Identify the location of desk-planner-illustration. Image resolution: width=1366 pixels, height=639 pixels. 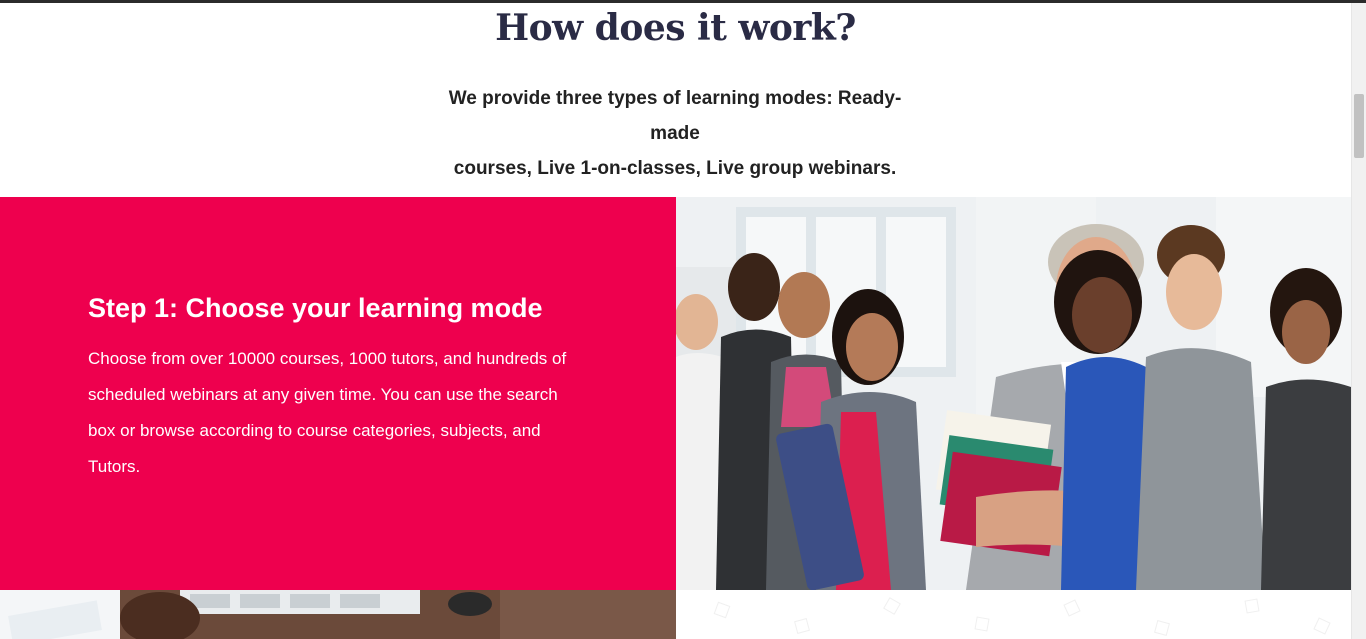
(338, 614).